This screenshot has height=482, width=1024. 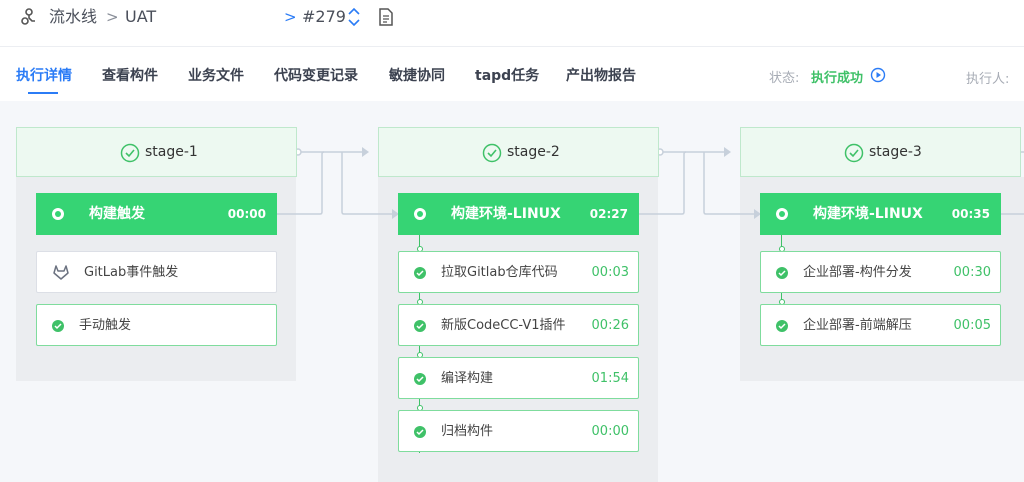 I want to click on step-label: 拉取Gitlab仓库代码, so click(x=499, y=272).